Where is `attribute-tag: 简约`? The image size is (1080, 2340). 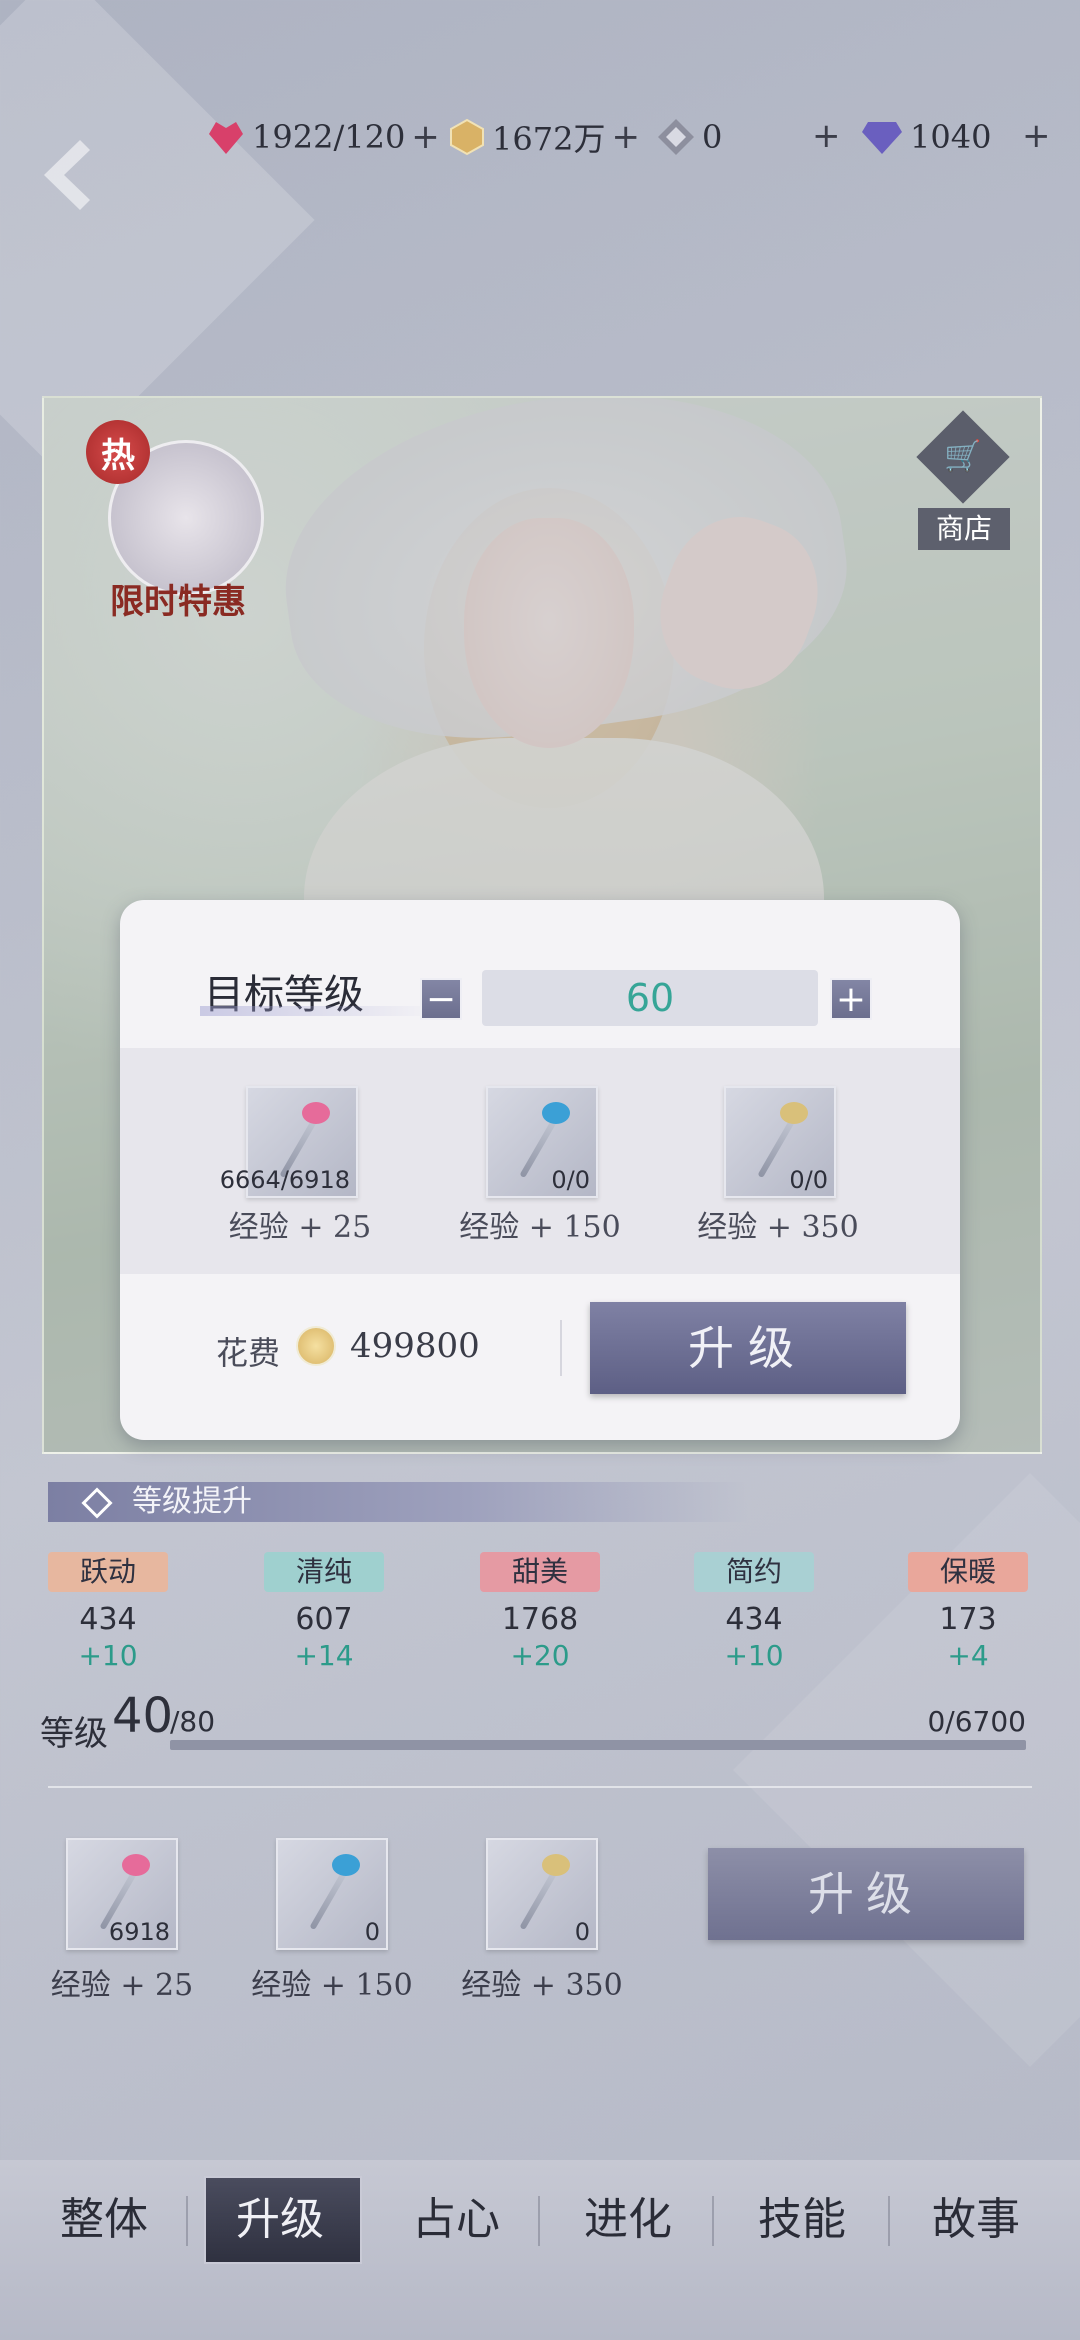 attribute-tag: 简约 is located at coordinates (754, 1572).